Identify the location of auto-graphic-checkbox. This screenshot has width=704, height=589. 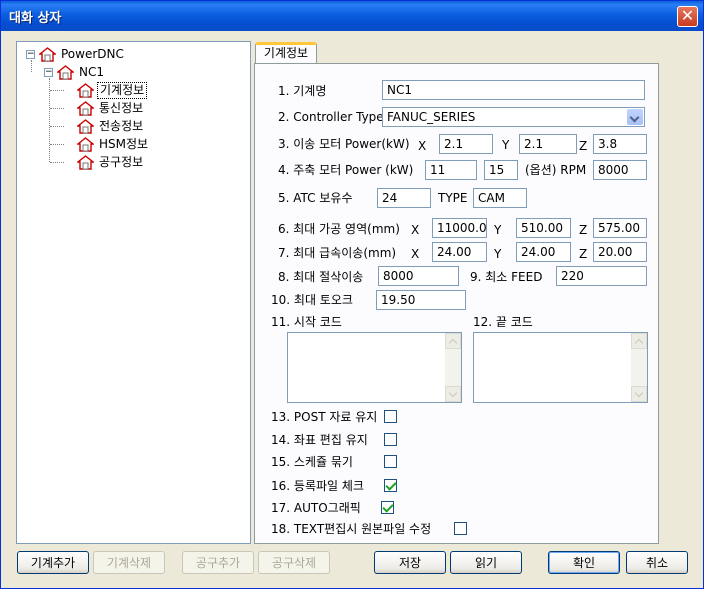
(387, 507).